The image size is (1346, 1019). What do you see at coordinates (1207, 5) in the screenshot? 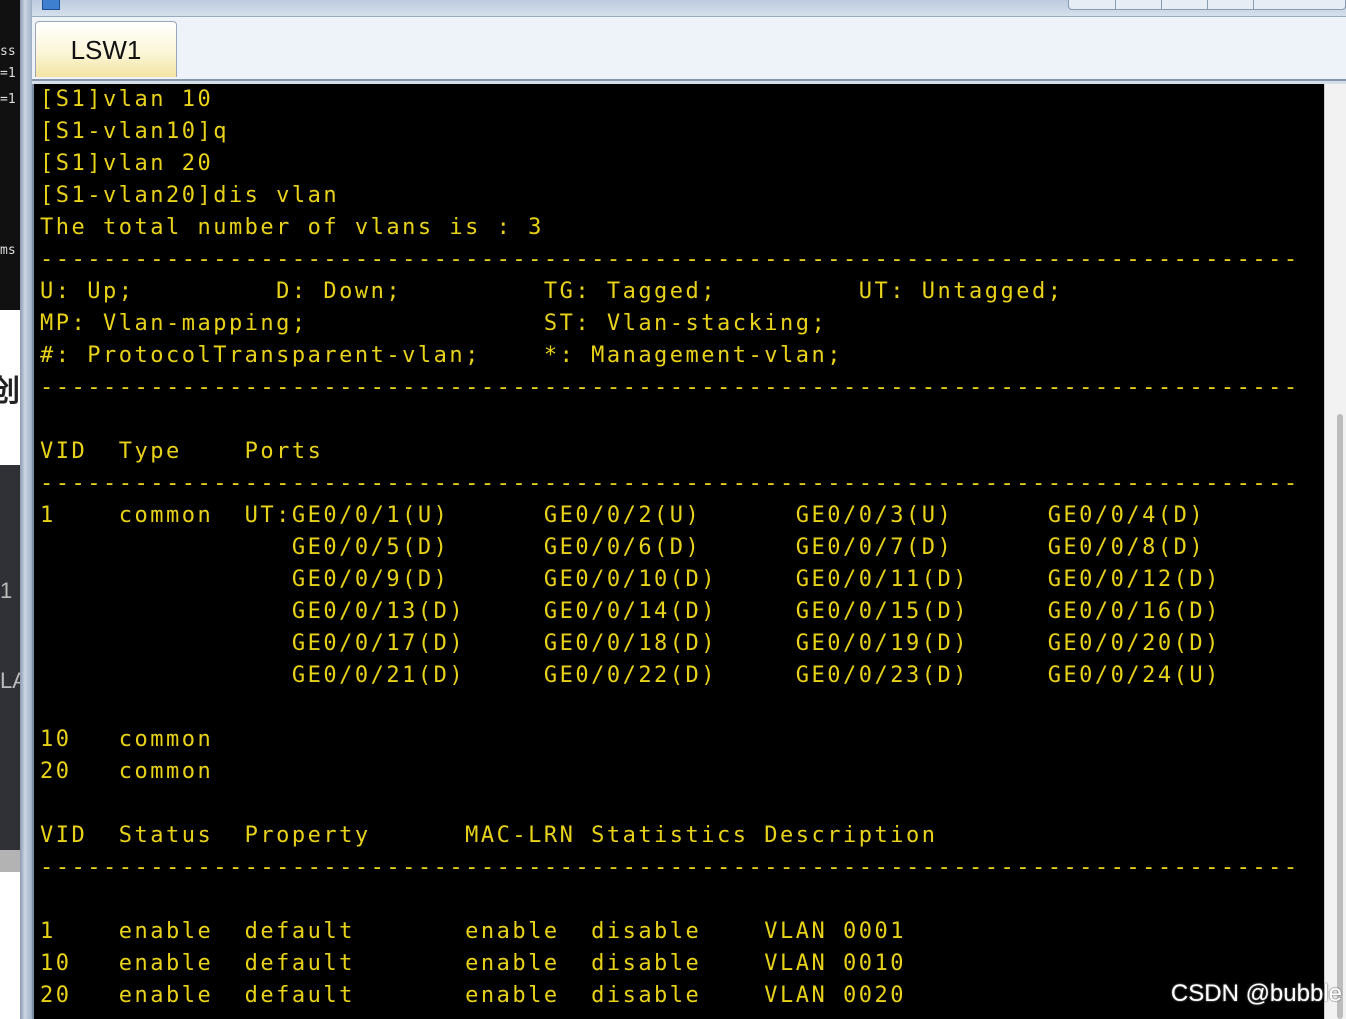
I see `window-controls` at bounding box center [1207, 5].